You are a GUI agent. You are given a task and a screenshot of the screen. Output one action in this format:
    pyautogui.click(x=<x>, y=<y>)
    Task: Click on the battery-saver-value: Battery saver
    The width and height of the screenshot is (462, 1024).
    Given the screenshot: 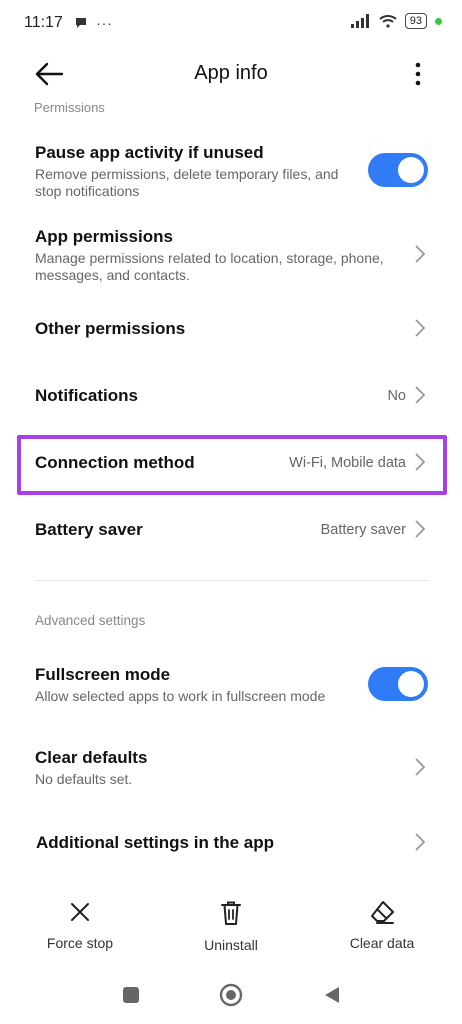 What is the action you would take?
    pyautogui.click(x=363, y=530)
    